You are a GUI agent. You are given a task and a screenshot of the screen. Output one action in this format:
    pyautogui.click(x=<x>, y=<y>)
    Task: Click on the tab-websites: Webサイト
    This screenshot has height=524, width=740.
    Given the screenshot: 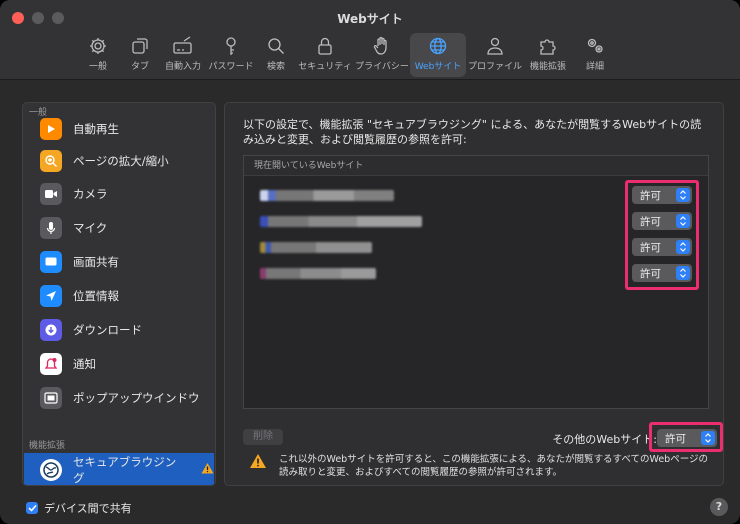 What is the action you would take?
    pyautogui.click(x=438, y=55)
    